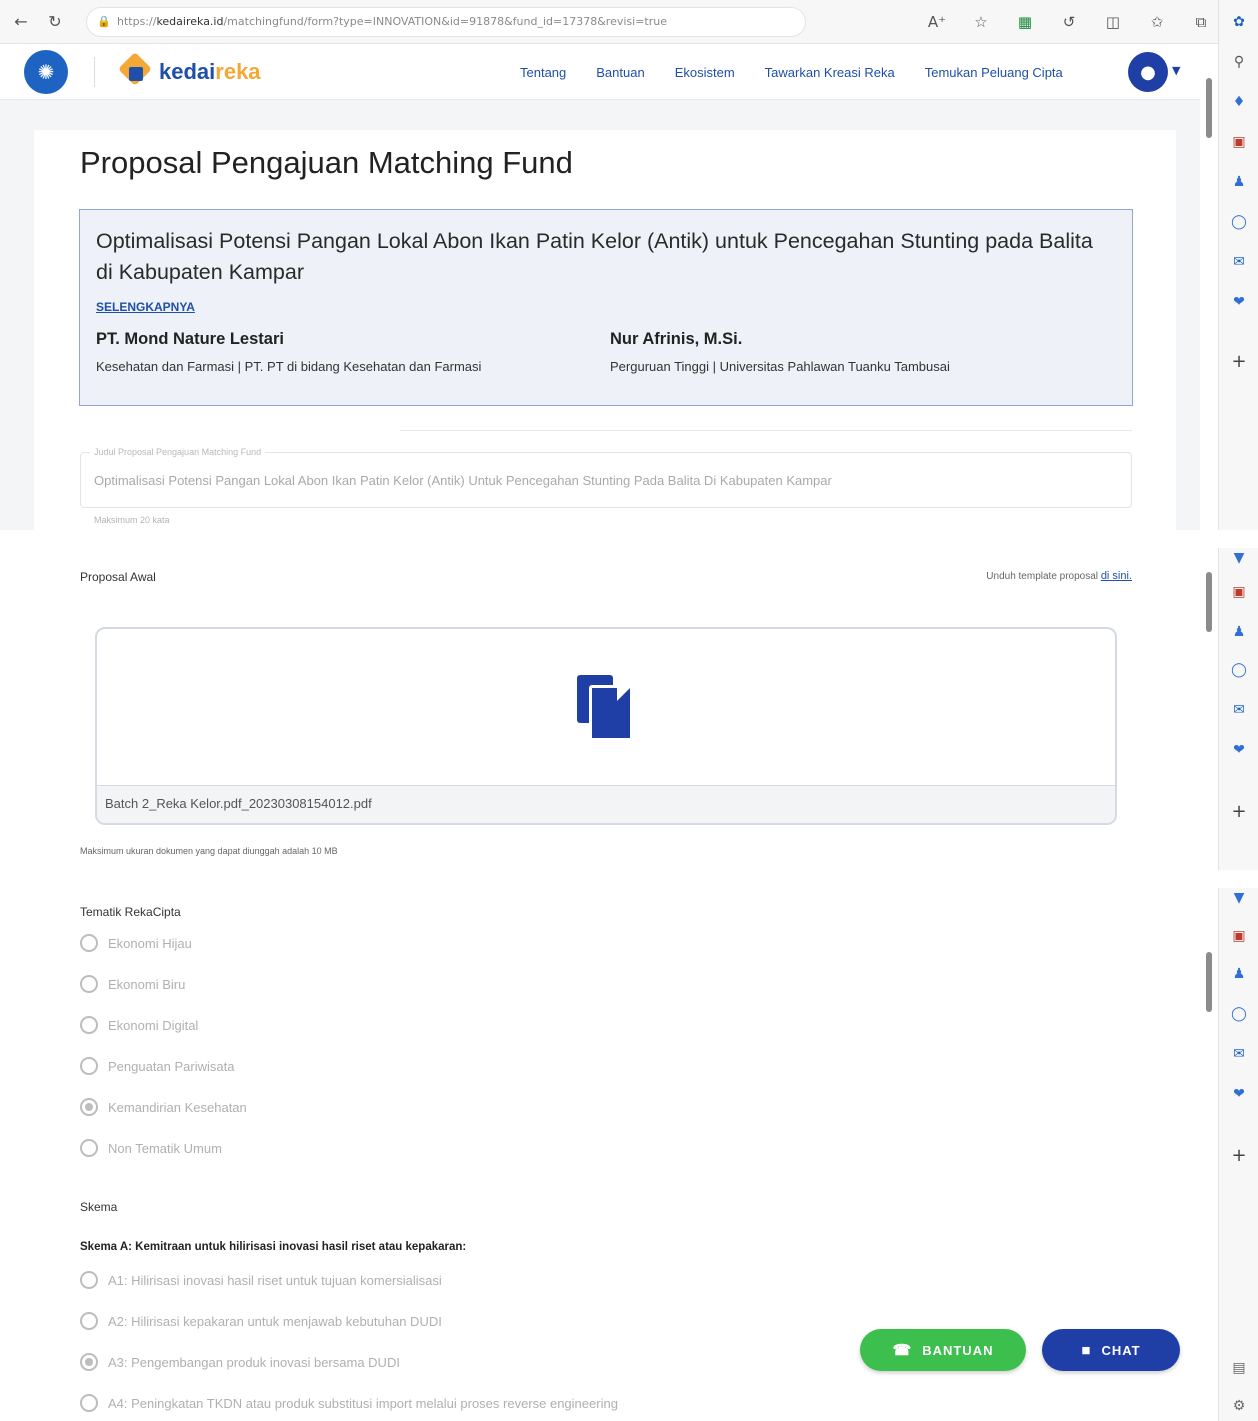  What do you see at coordinates (238, 71) in the screenshot?
I see `brand-text-b: reka` at bounding box center [238, 71].